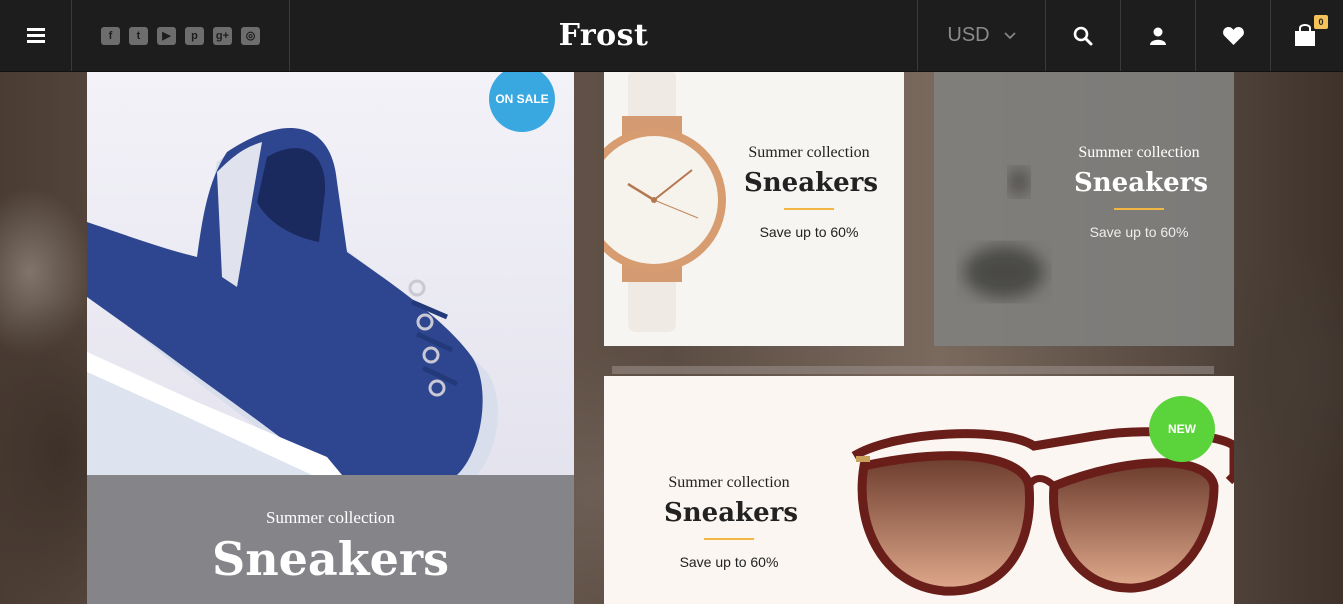  Describe the element at coordinates (194, 35) in the screenshot. I see `pinterest-icon: p` at that location.